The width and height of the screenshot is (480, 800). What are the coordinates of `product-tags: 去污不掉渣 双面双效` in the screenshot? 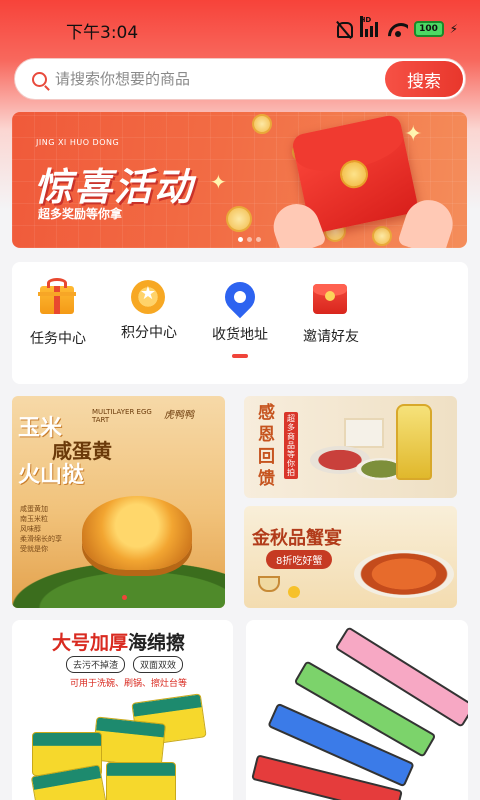 It's located at (125, 664).